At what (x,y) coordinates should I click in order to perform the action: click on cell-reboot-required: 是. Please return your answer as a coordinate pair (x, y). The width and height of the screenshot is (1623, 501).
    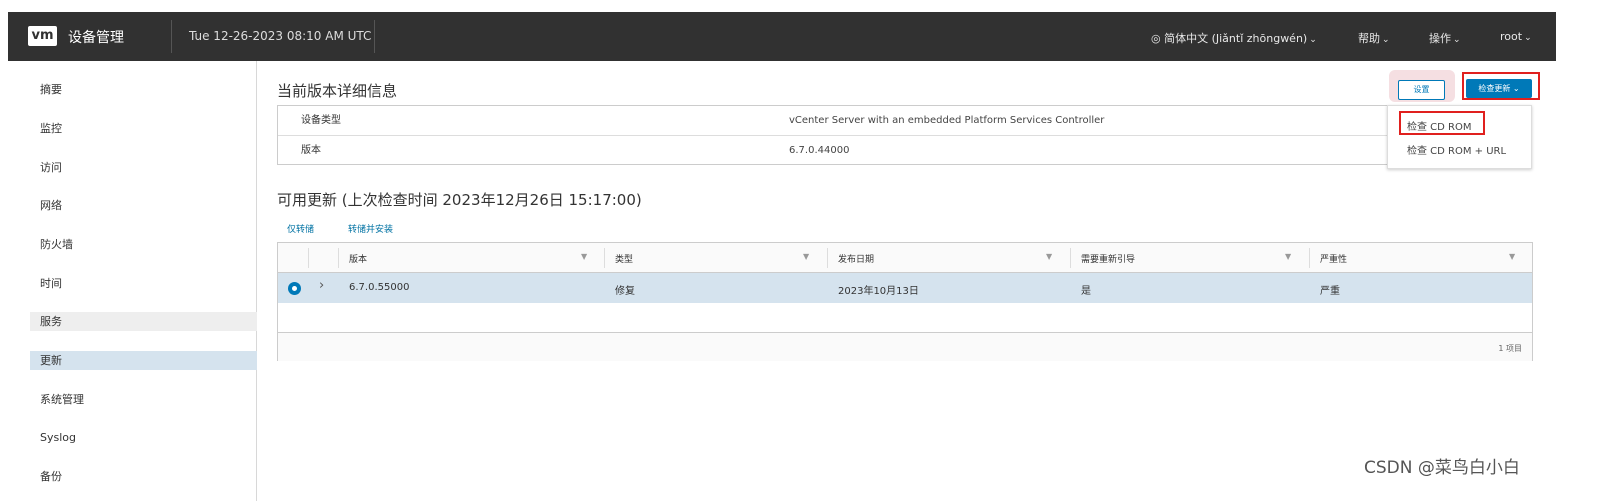
    Looking at the image, I should click on (1086, 291).